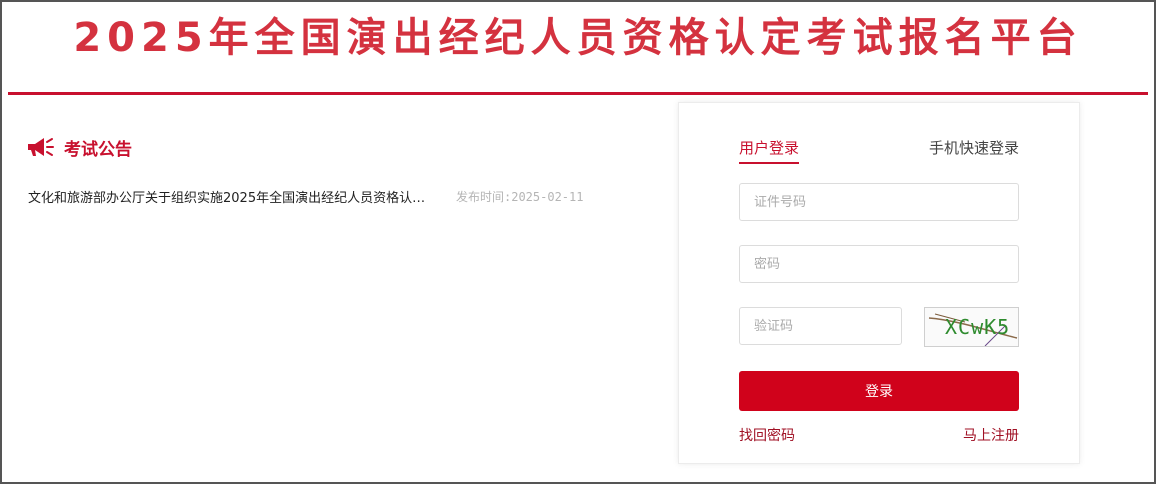 The image size is (1156, 484). I want to click on notice-section-title: 考试公告, so click(98, 149).